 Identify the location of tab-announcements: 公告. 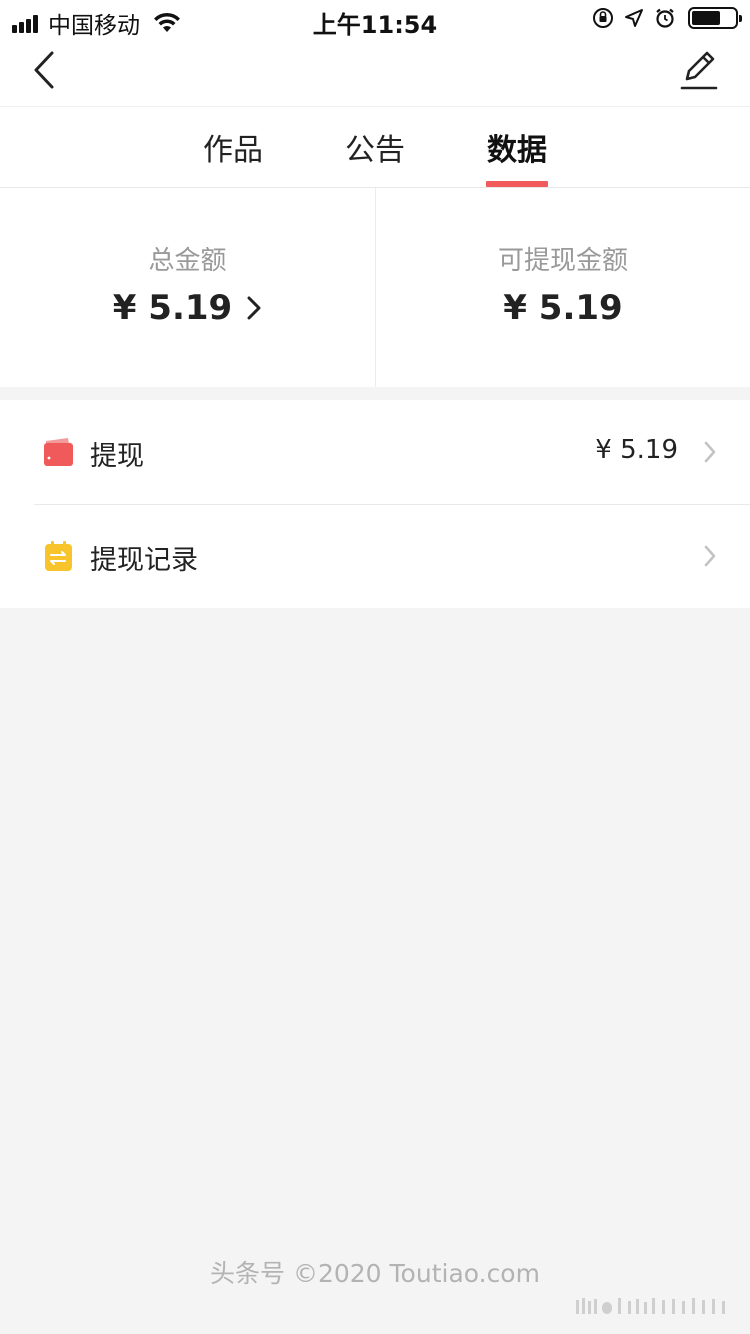
(375, 147).